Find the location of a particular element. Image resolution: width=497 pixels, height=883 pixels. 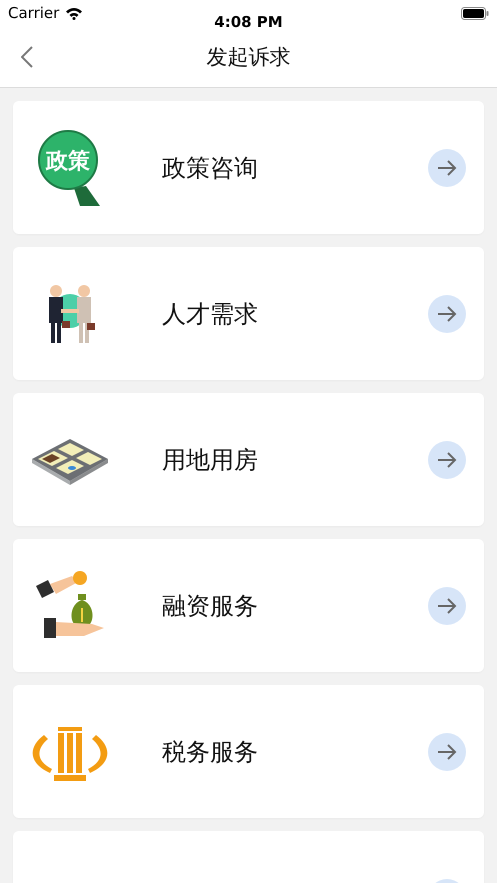

service-card: 融资服务 is located at coordinates (248, 605).